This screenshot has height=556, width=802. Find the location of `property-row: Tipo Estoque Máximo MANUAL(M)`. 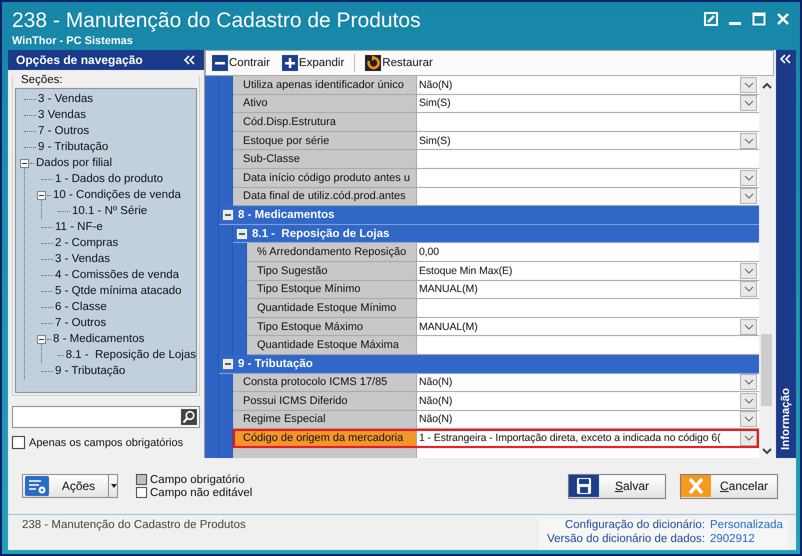

property-row: Tipo Estoque Máximo MANUAL(M) is located at coordinates (503, 327).